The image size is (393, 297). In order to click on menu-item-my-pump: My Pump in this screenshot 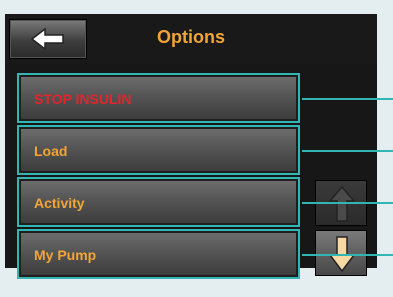, I will do `click(158, 254)`.